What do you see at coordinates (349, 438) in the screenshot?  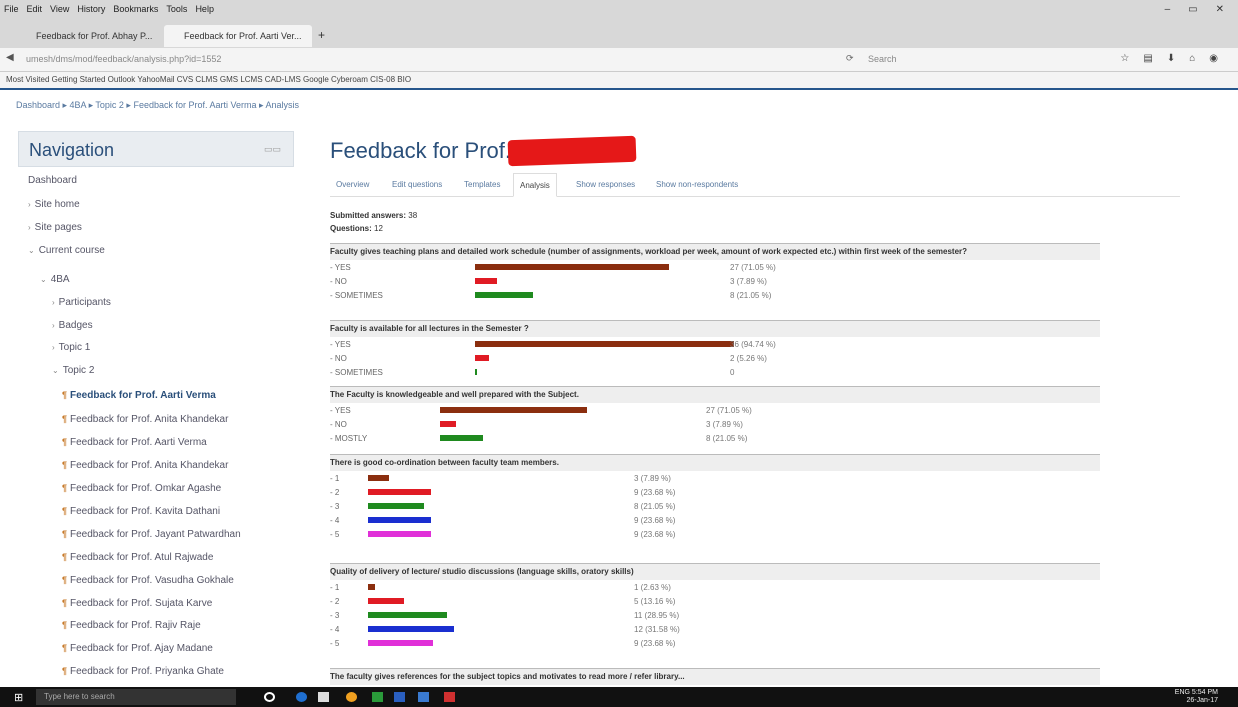 I see `answer-label: - MOSTLY` at bounding box center [349, 438].